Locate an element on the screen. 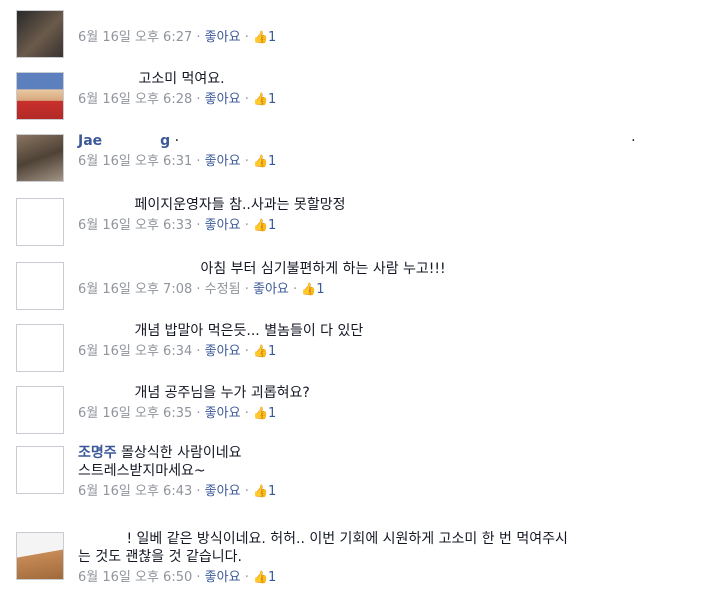  comment-text: Jae g · · is located at coordinates (394, 141).